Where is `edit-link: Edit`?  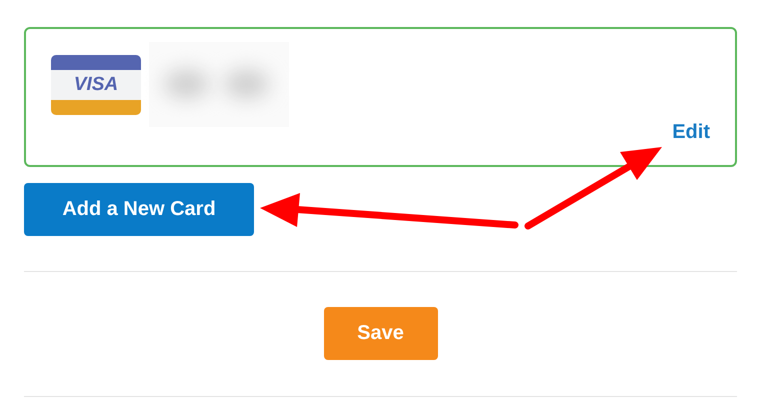
edit-link: Edit is located at coordinates (691, 132).